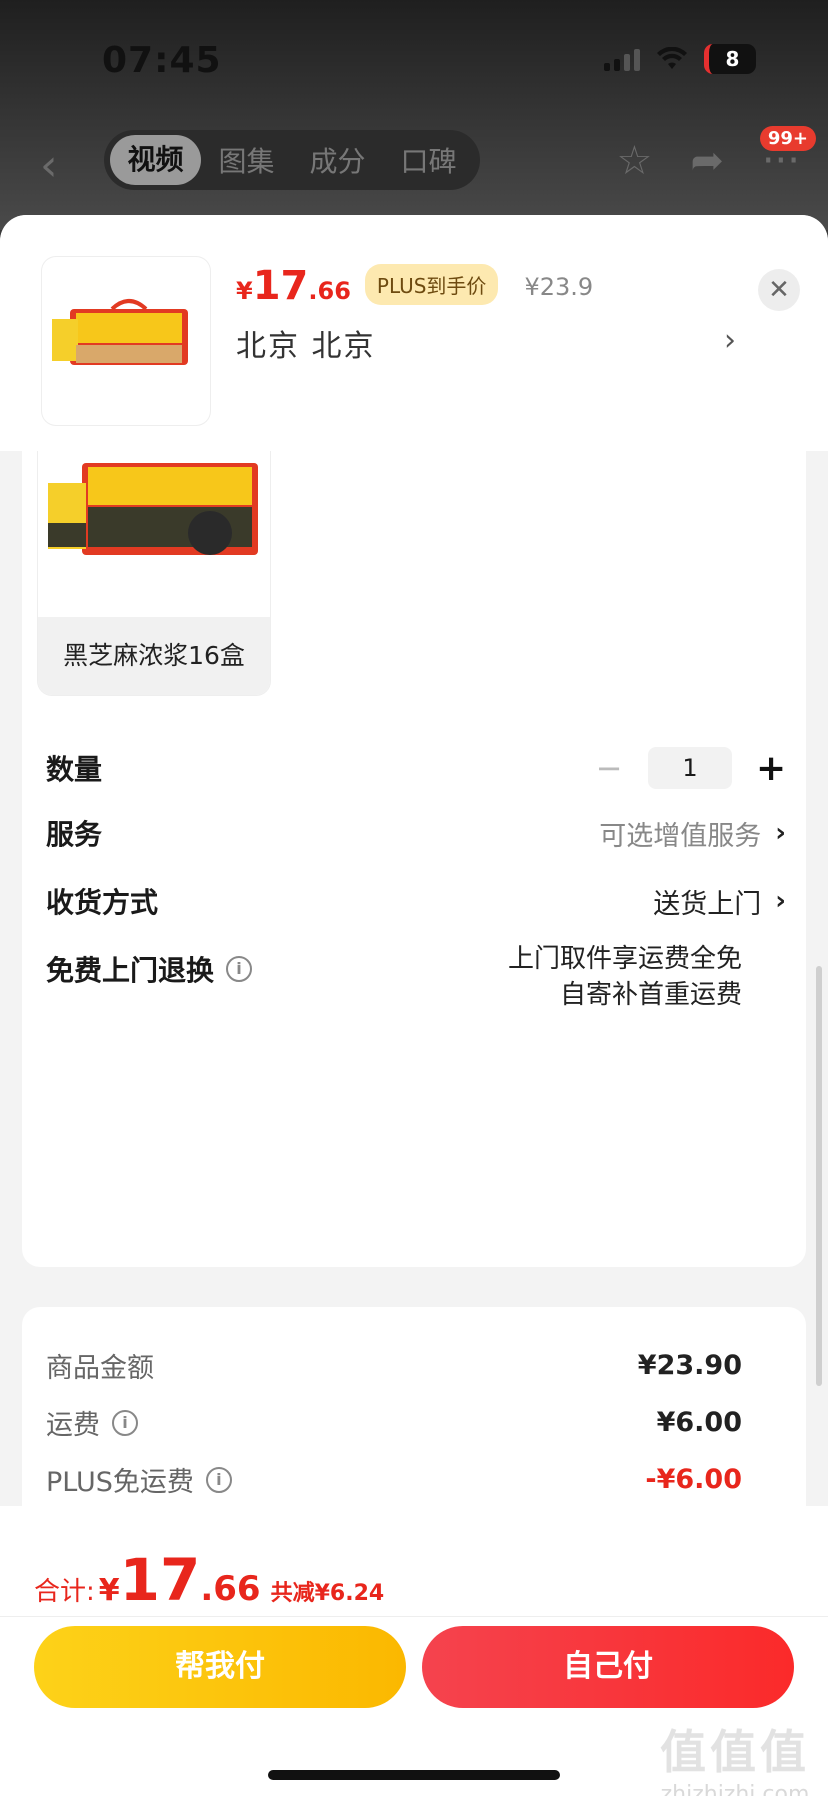 This screenshot has width=828, height=1796. Describe the element at coordinates (689, 1365) in the screenshot. I see `fee-value: ¥23.90` at that location.